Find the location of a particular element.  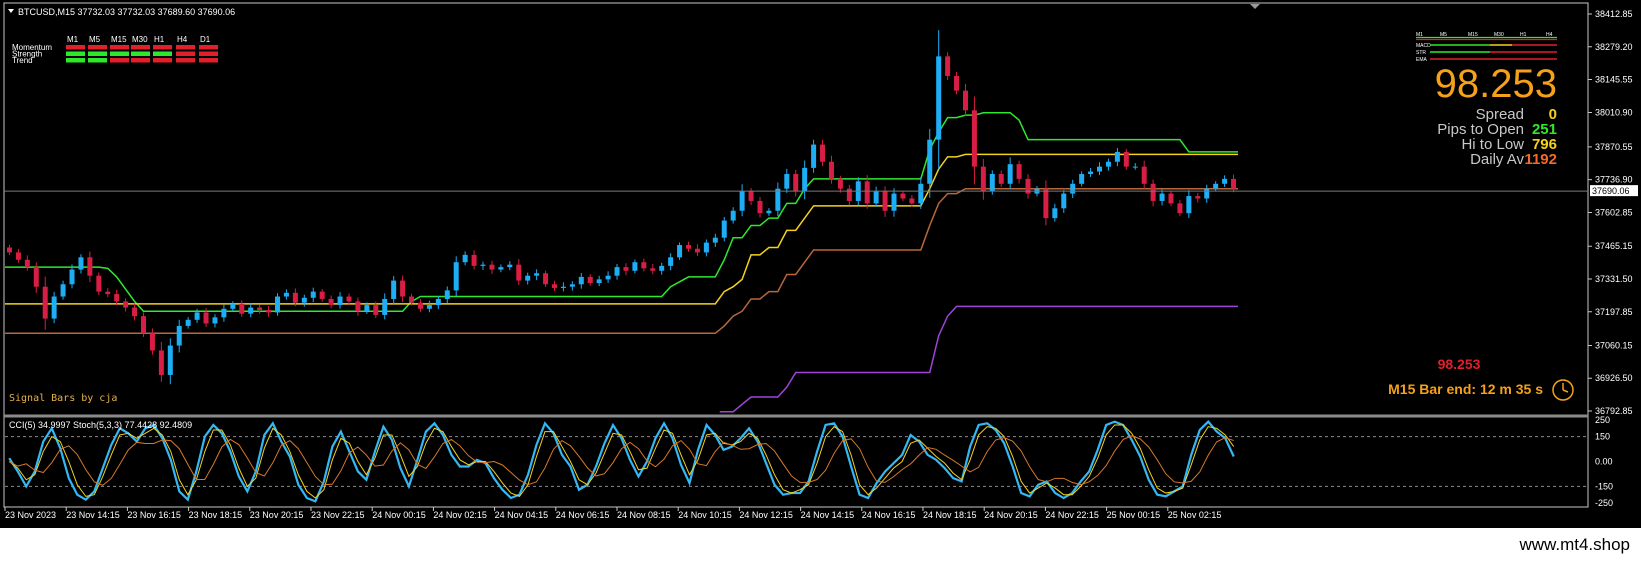

time-tick-label: 24 Nov 16:15 is located at coordinates (889, 515).